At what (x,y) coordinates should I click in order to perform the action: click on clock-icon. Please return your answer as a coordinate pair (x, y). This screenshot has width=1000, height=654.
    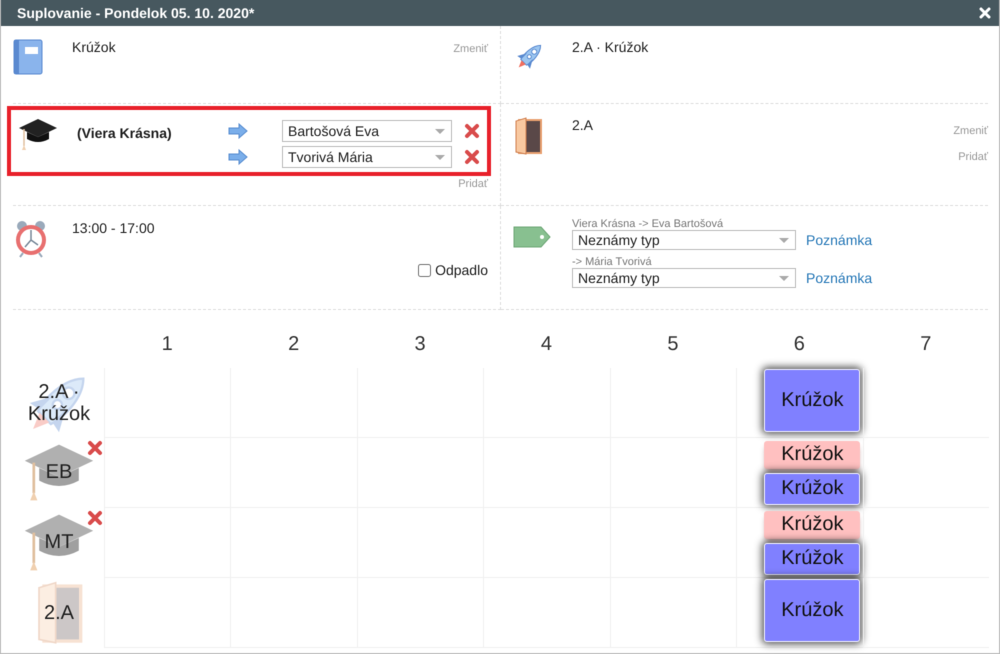
    Looking at the image, I should click on (31, 239).